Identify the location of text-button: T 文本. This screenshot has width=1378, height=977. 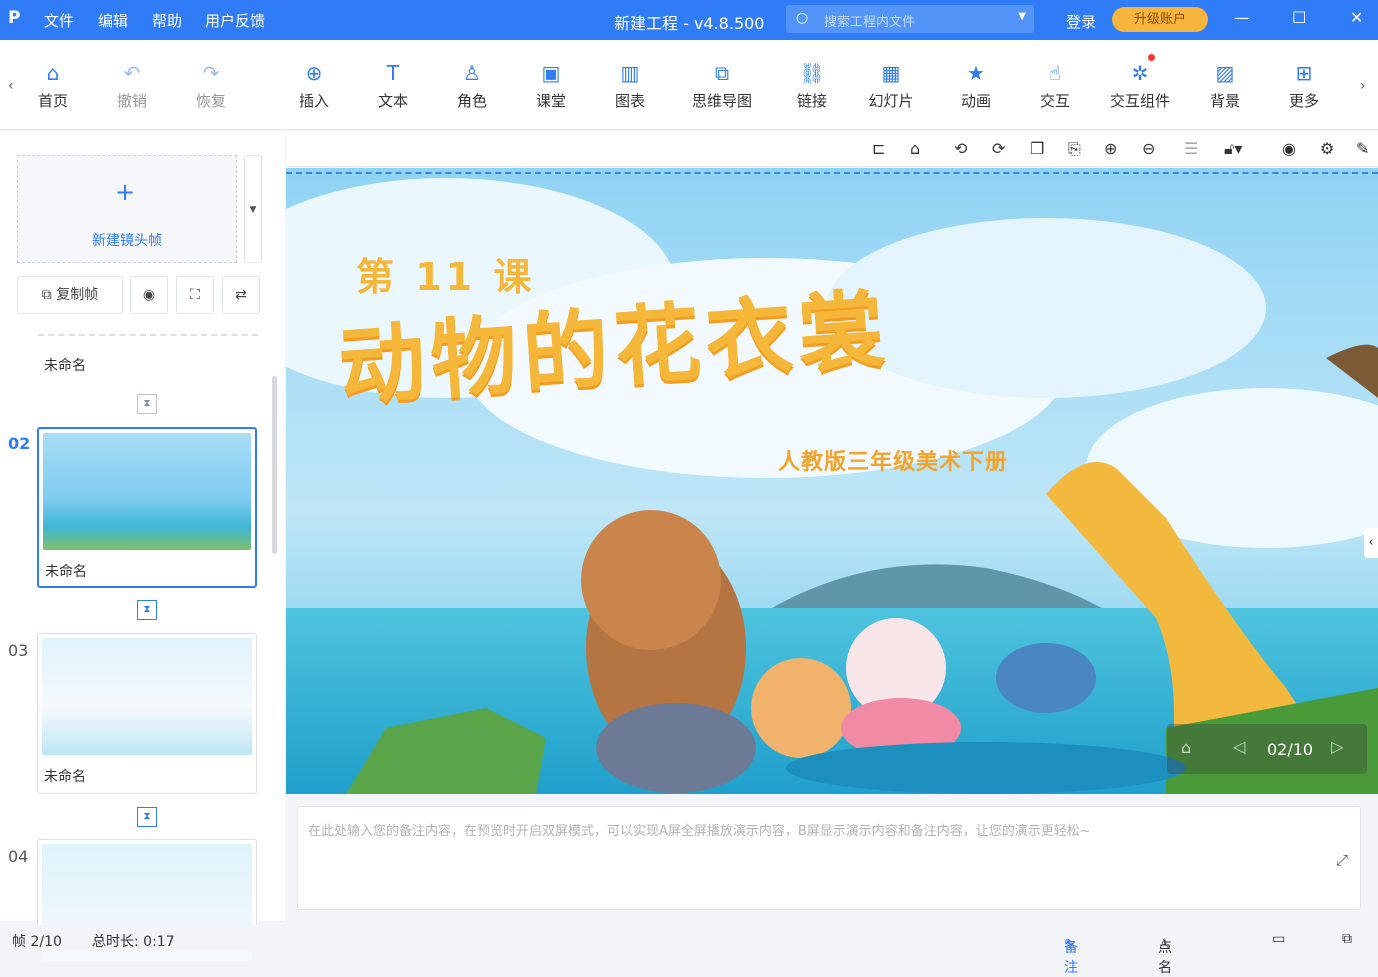
(393, 85).